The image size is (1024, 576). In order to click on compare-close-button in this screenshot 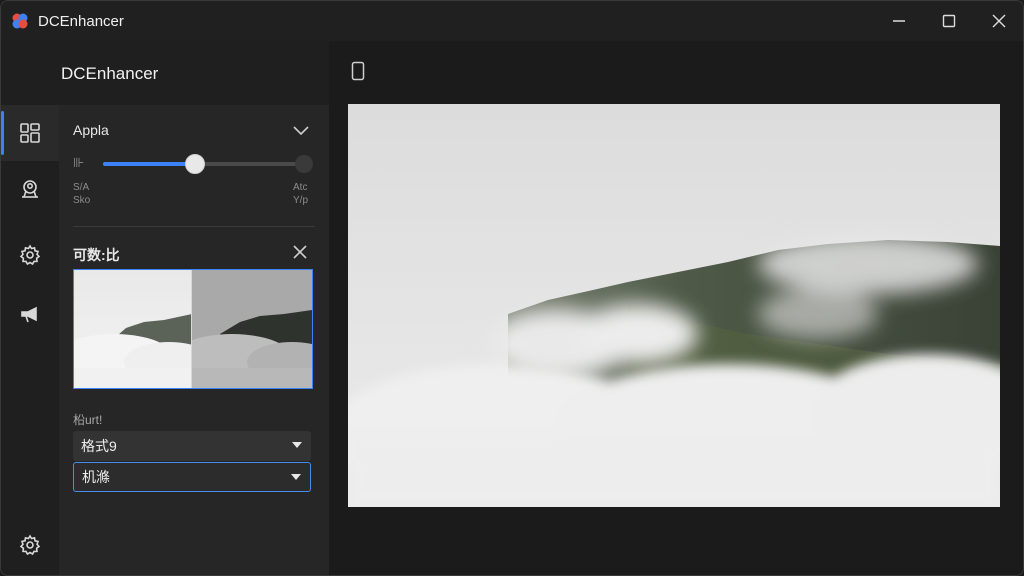, I will do `click(300, 254)`.